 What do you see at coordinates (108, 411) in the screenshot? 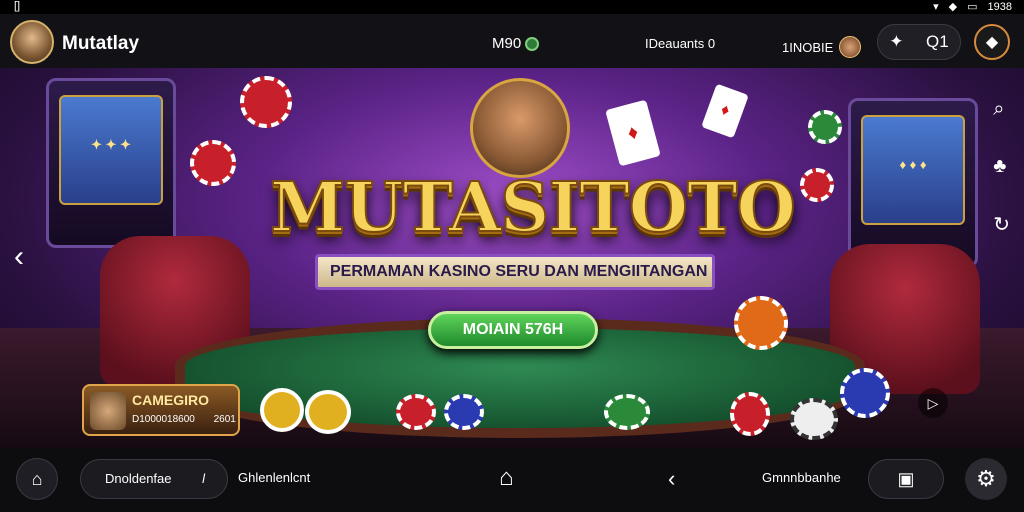
I see `promo-avatar` at bounding box center [108, 411].